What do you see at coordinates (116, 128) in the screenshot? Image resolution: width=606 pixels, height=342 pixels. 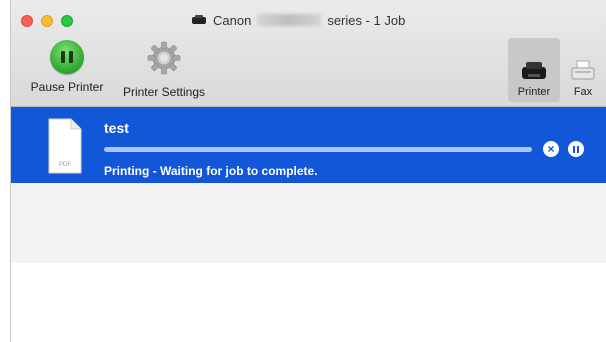 I see `job-name: test` at bounding box center [116, 128].